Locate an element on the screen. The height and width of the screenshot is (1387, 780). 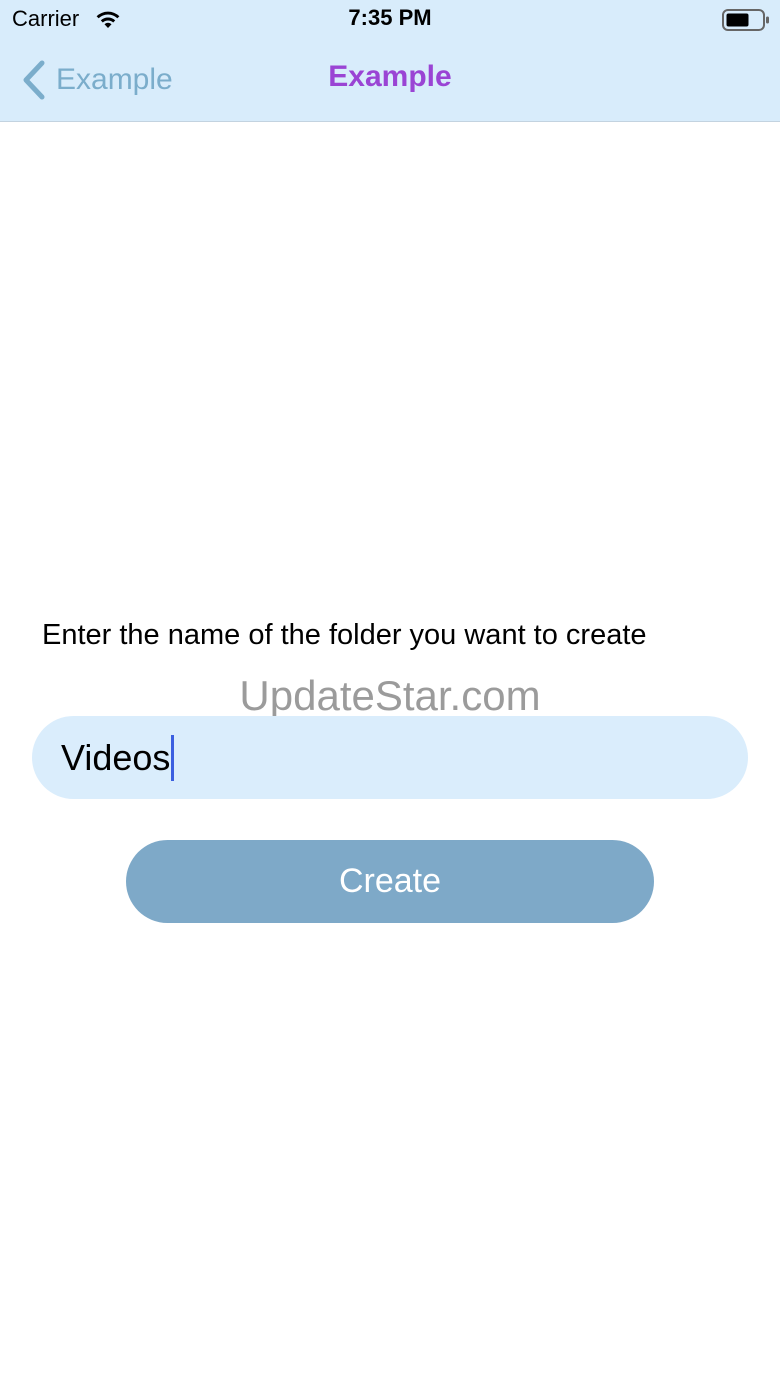
navigation-bar: Example Example is located at coordinates (390, 80).